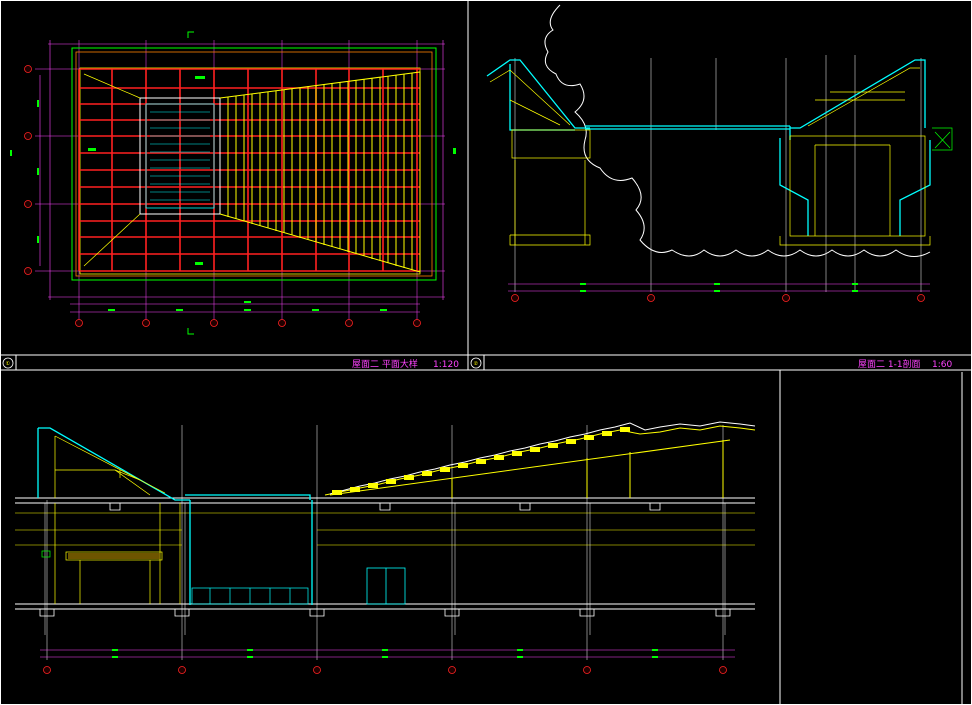  What do you see at coordinates (230, 363) in the screenshot?
I see `panel-title-plan: ① 屋面二 平面大样 1:120` at bounding box center [230, 363].